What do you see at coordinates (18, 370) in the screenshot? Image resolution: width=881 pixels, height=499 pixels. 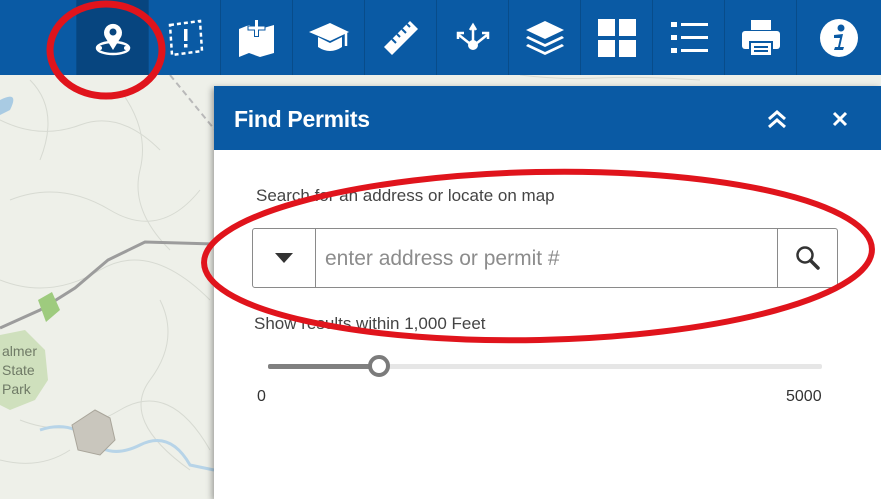 I see `map-label: State` at bounding box center [18, 370].